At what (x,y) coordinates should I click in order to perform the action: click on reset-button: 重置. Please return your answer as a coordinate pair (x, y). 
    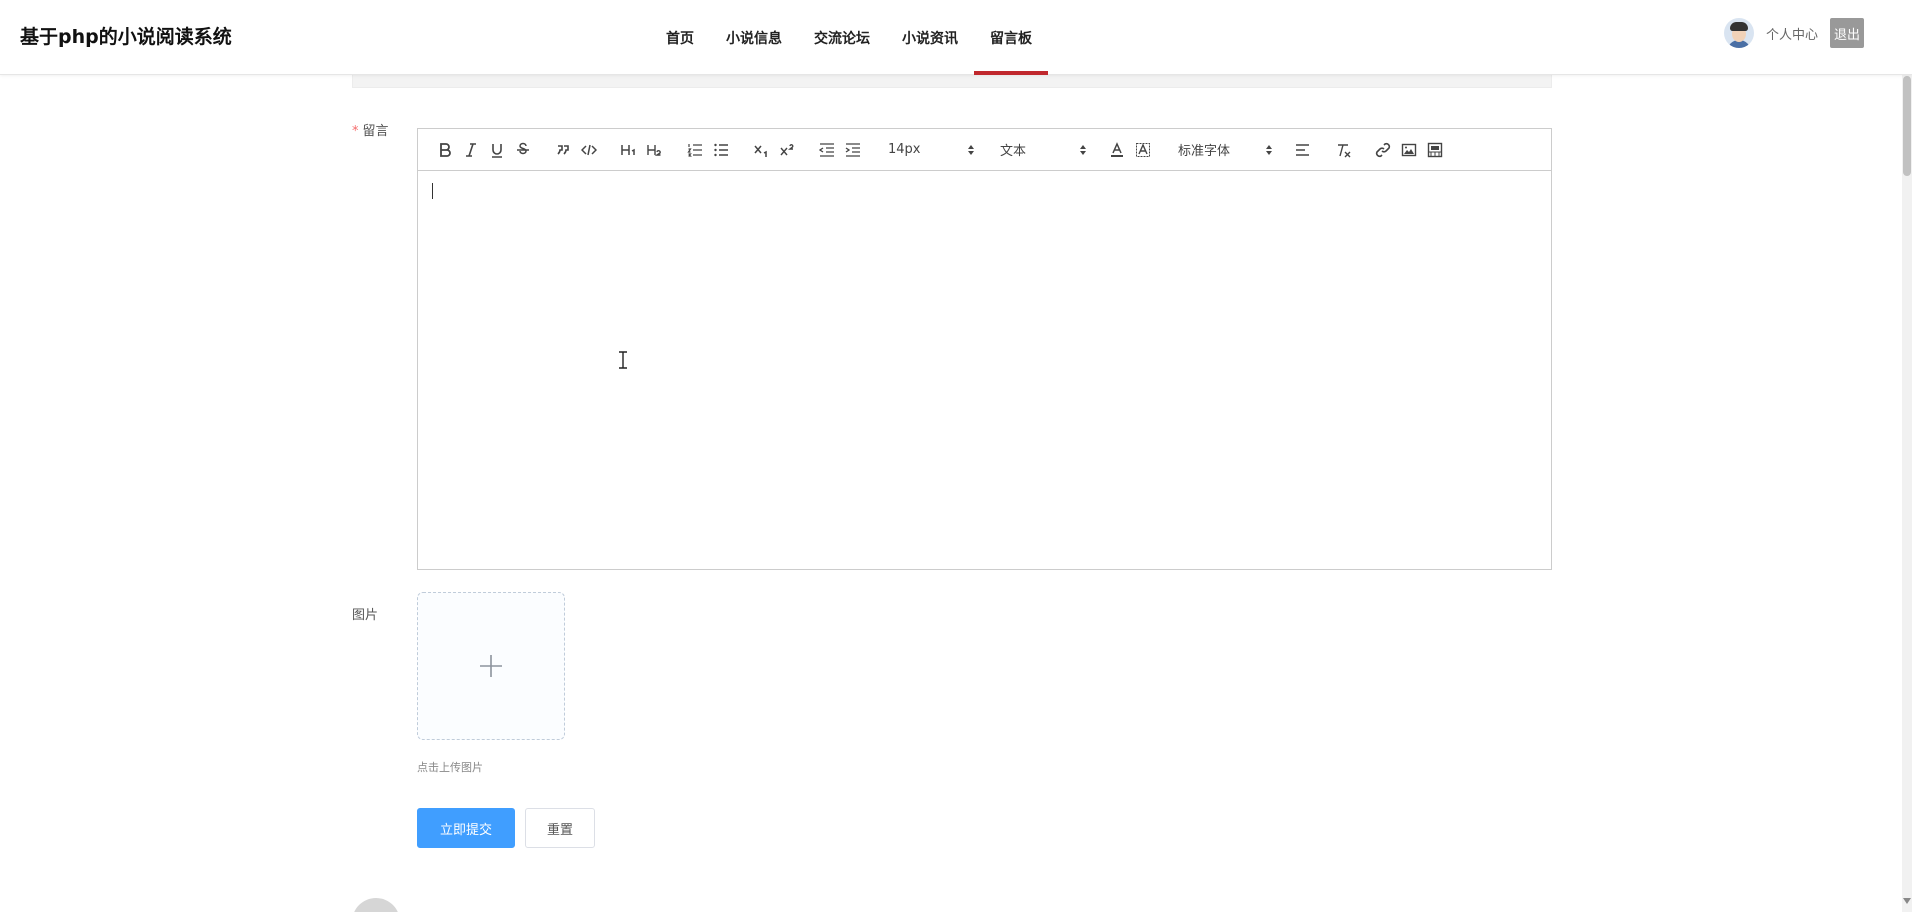
    Looking at the image, I should click on (560, 828).